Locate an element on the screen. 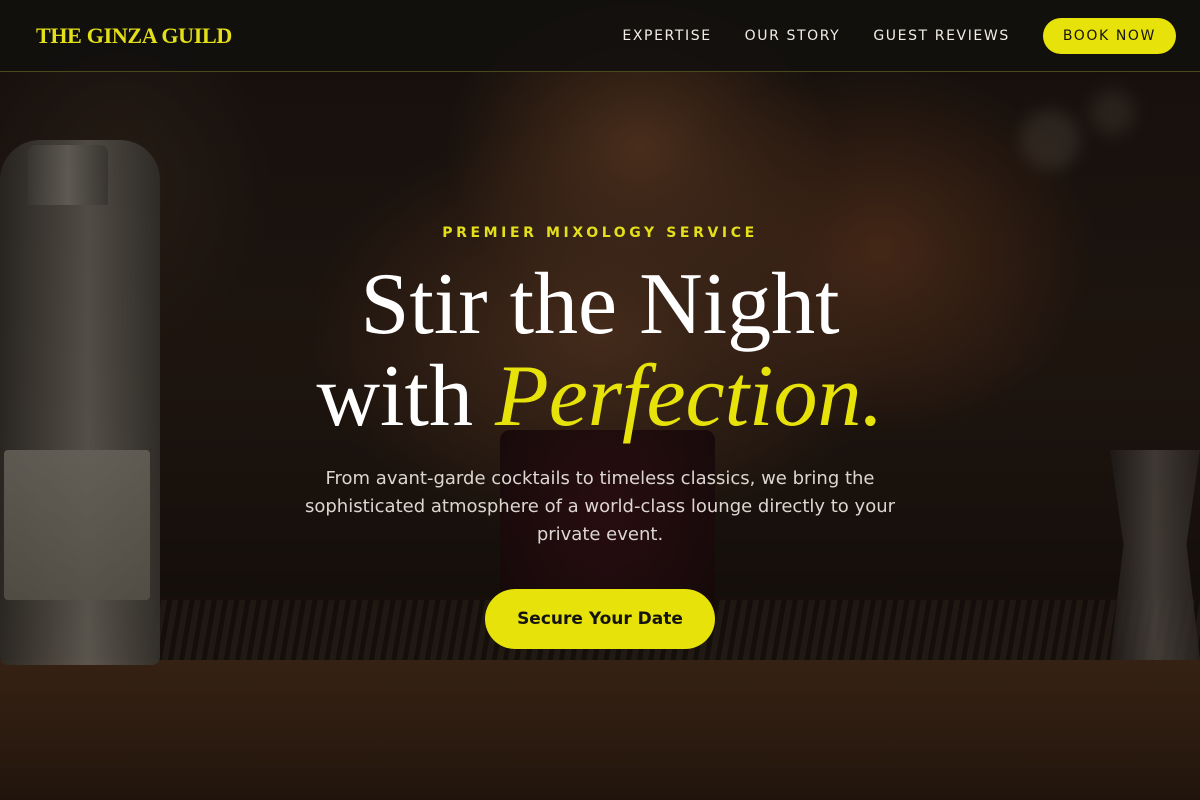 The image size is (1200, 800). secure-date-button: Secure Your Date is located at coordinates (600, 619).